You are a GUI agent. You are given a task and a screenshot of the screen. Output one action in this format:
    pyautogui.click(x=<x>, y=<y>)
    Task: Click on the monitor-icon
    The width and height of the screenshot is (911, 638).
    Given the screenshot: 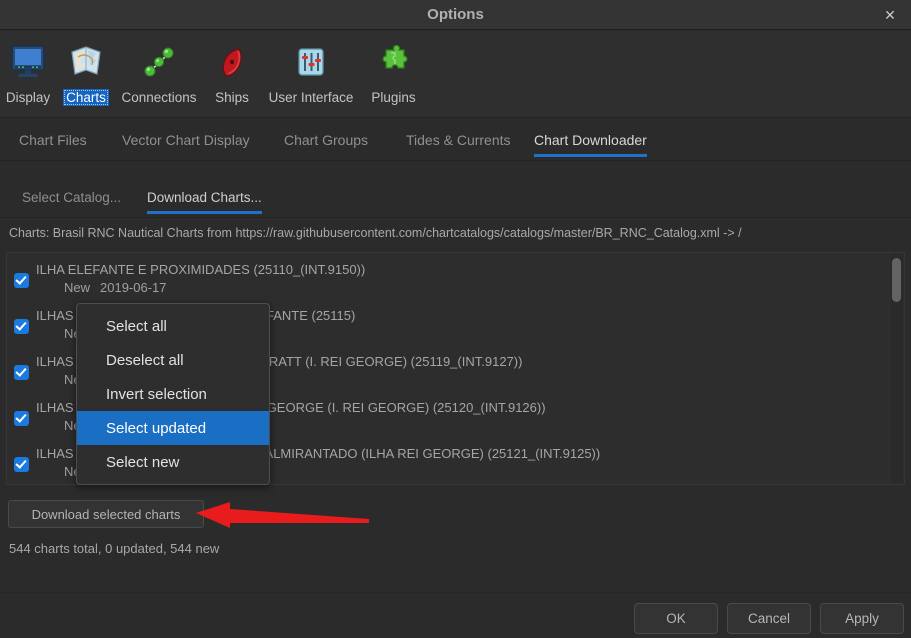 What is the action you would take?
    pyautogui.click(x=28, y=62)
    